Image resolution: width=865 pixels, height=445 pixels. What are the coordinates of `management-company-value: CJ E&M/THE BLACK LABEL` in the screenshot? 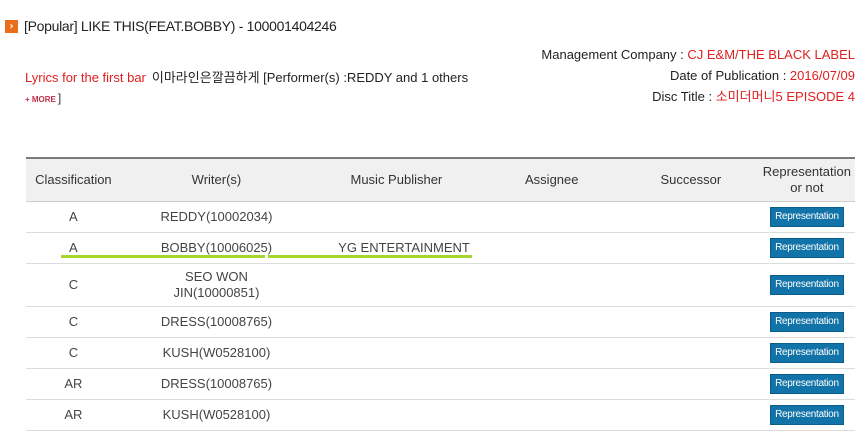 It's located at (771, 54).